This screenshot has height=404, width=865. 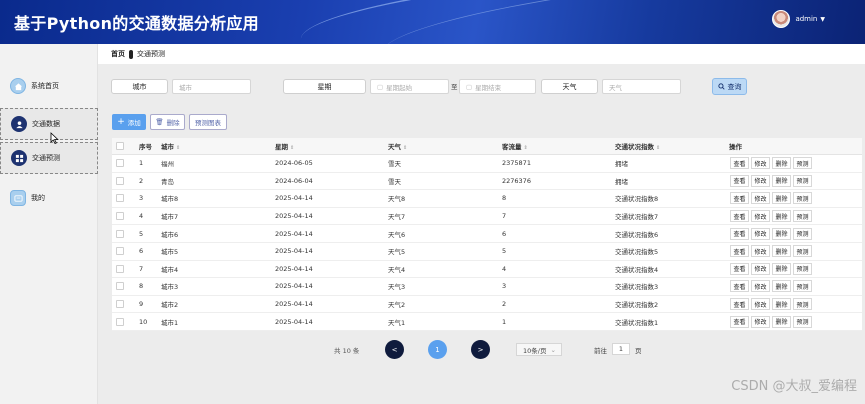 I want to click on cell-traffic-index: 交通状况指数6, so click(x=637, y=234).